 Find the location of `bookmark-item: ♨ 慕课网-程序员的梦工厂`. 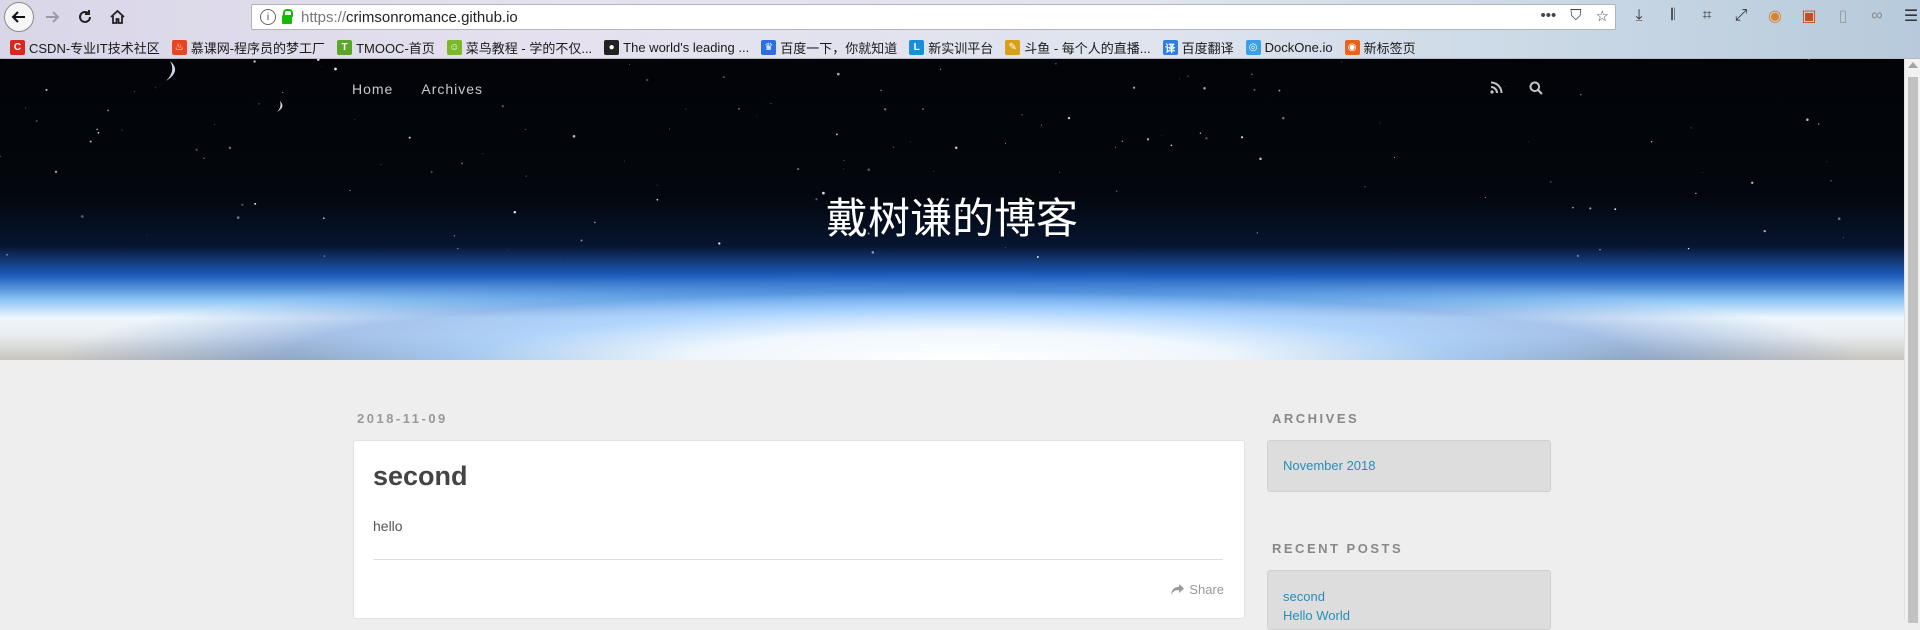

bookmark-item: ♨ 慕课网-程序员的梦工厂 is located at coordinates (248, 47).